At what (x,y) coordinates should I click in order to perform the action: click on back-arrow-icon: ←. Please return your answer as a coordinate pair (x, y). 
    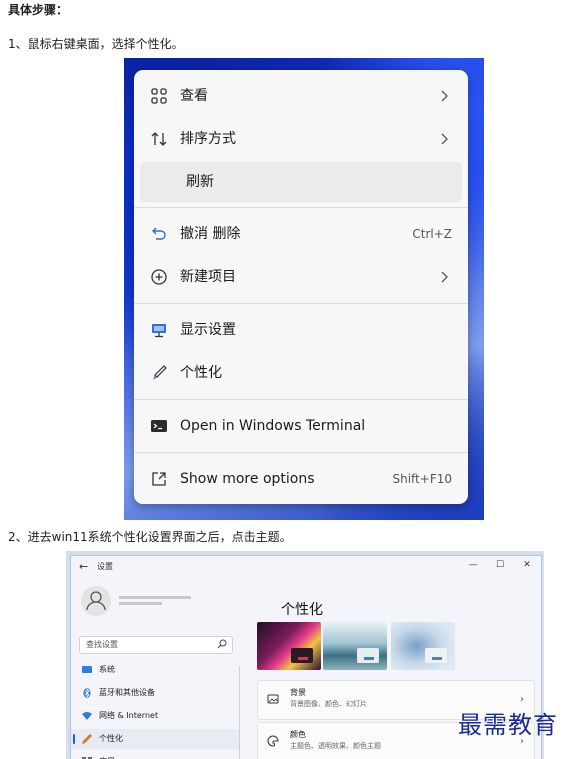
    Looking at the image, I should click on (83, 566).